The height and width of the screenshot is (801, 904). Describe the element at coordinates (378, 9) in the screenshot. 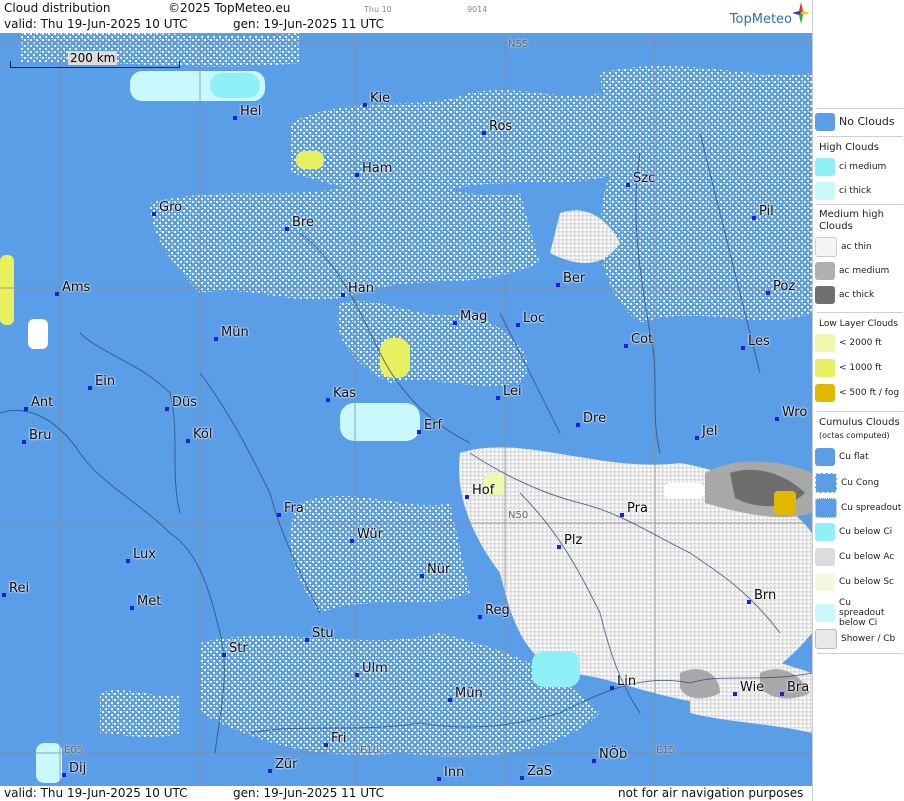

I see `faint-label-1: Thu 10` at that location.